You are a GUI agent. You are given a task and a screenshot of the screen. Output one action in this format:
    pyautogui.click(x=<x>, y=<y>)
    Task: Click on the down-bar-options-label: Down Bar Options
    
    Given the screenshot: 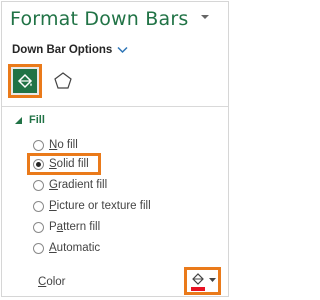 What is the action you would take?
    pyautogui.click(x=62, y=50)
    